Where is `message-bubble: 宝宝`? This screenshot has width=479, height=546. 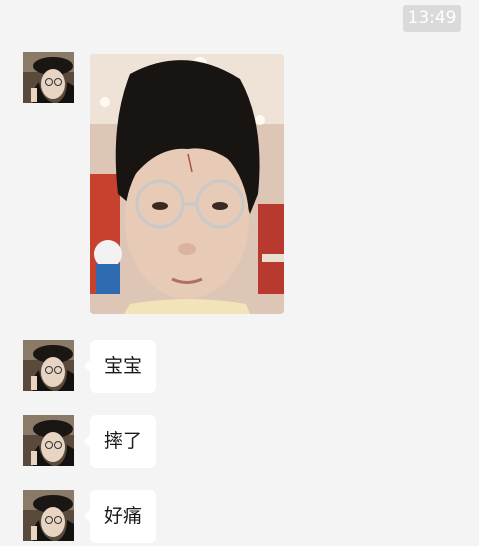
message-bubble: 宝宝 is located at coordinates (120, 366).